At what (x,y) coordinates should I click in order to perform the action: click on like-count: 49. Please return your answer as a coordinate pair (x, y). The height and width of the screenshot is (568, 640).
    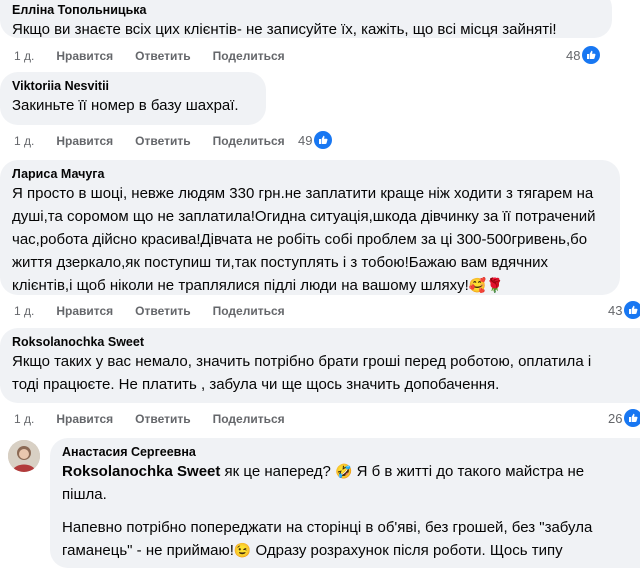
    Looking at the image, I should click on (305, 140).